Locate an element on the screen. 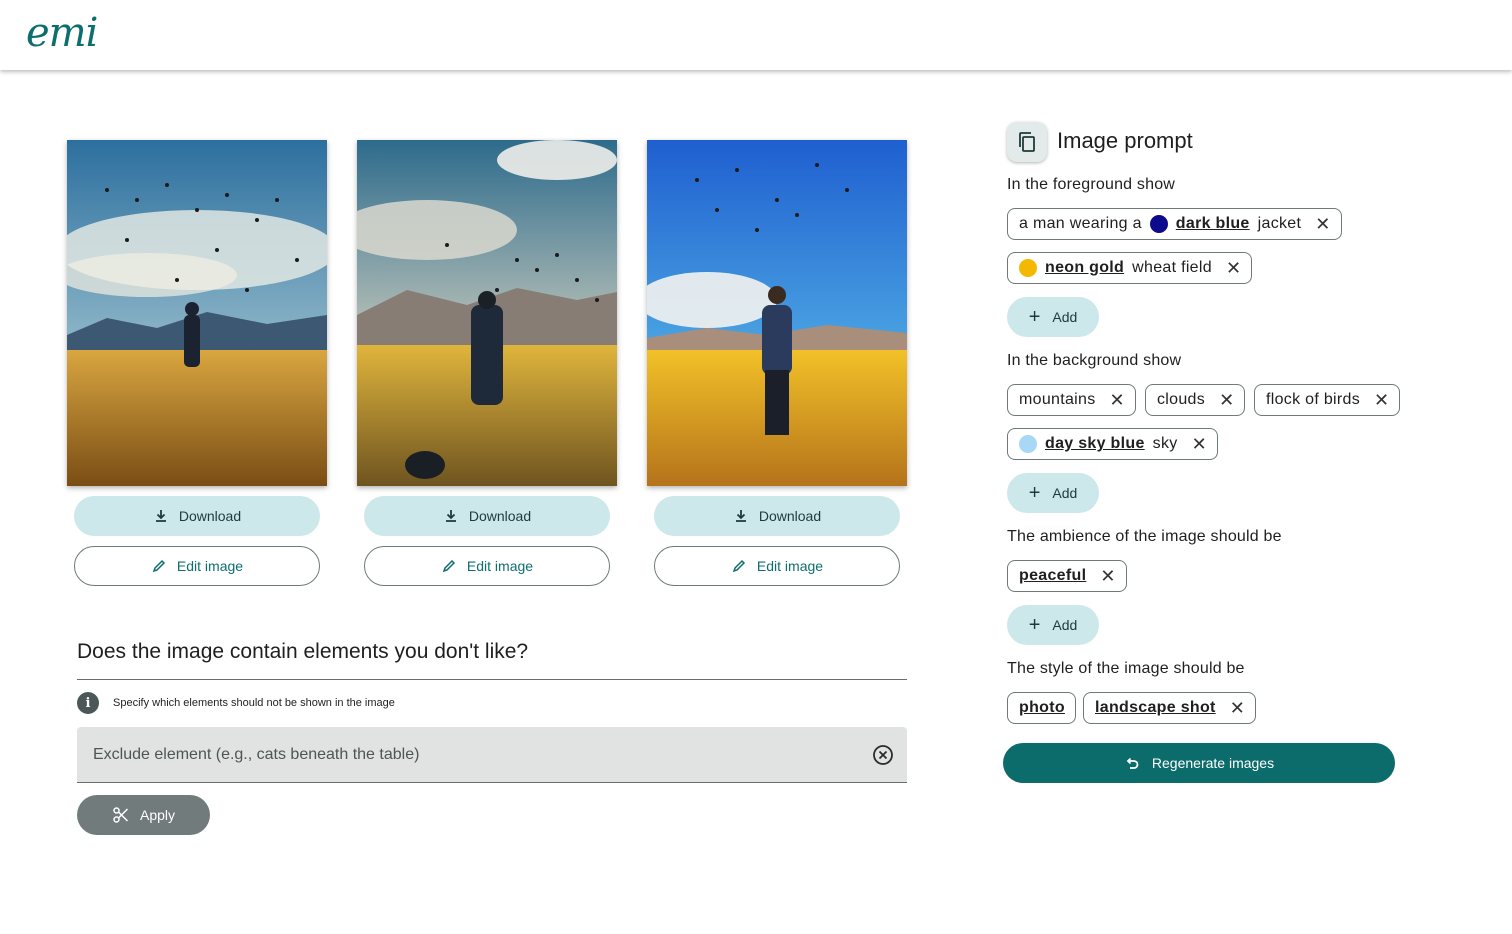 The height and width of the screenshot is (934, 1512). add-ambience-button: + Add is located at coordinates (1053, 625).